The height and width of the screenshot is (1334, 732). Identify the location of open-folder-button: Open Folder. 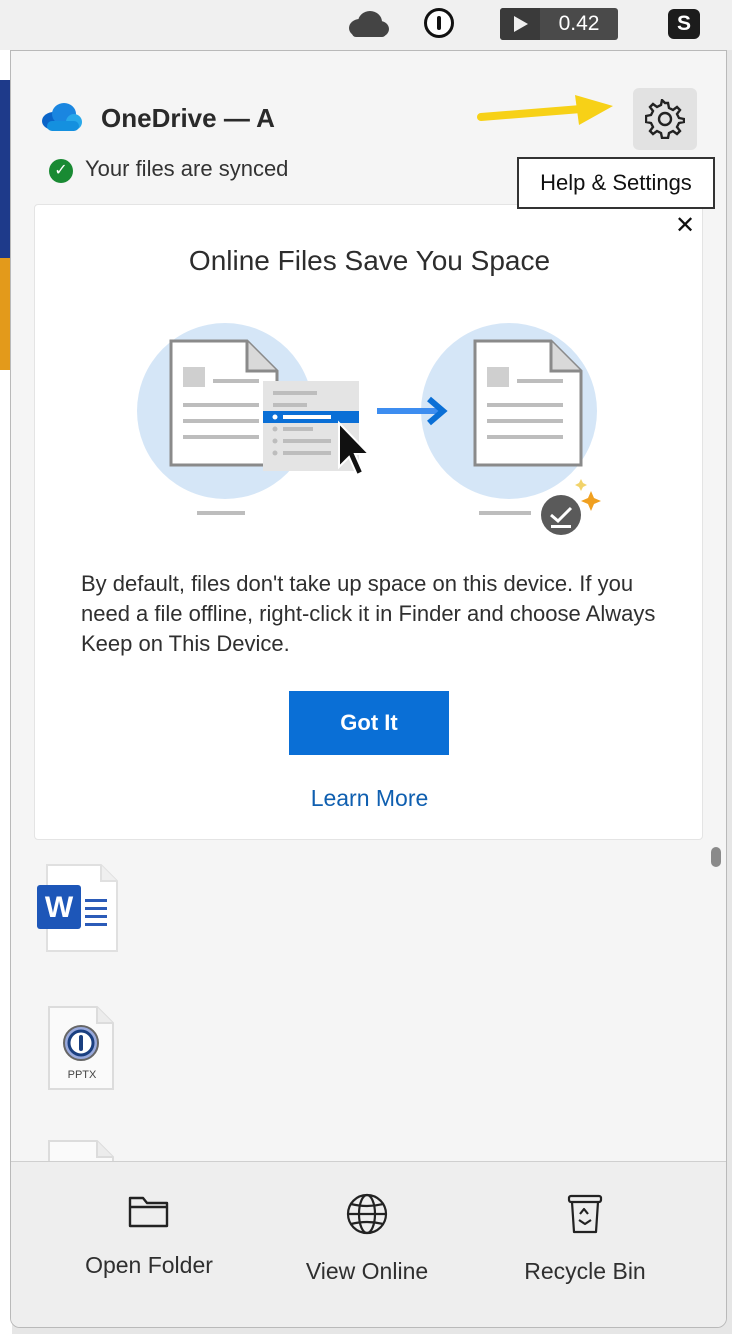
(149, 1235).